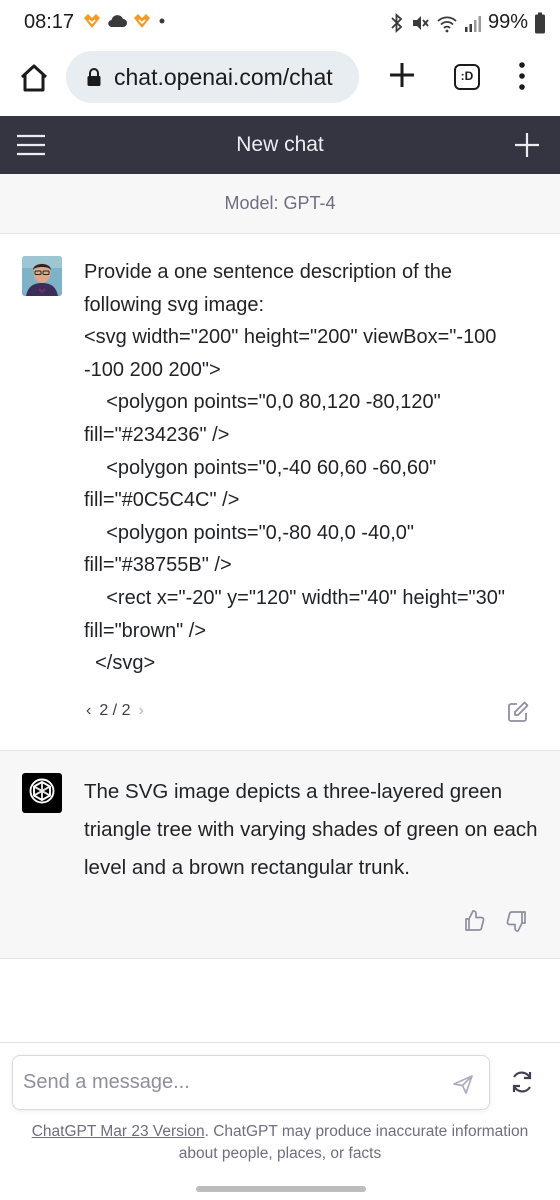 This screenshot has width=560, height=1200. I want to click on user-message-line: -100 200 200">, so click(152, 369).